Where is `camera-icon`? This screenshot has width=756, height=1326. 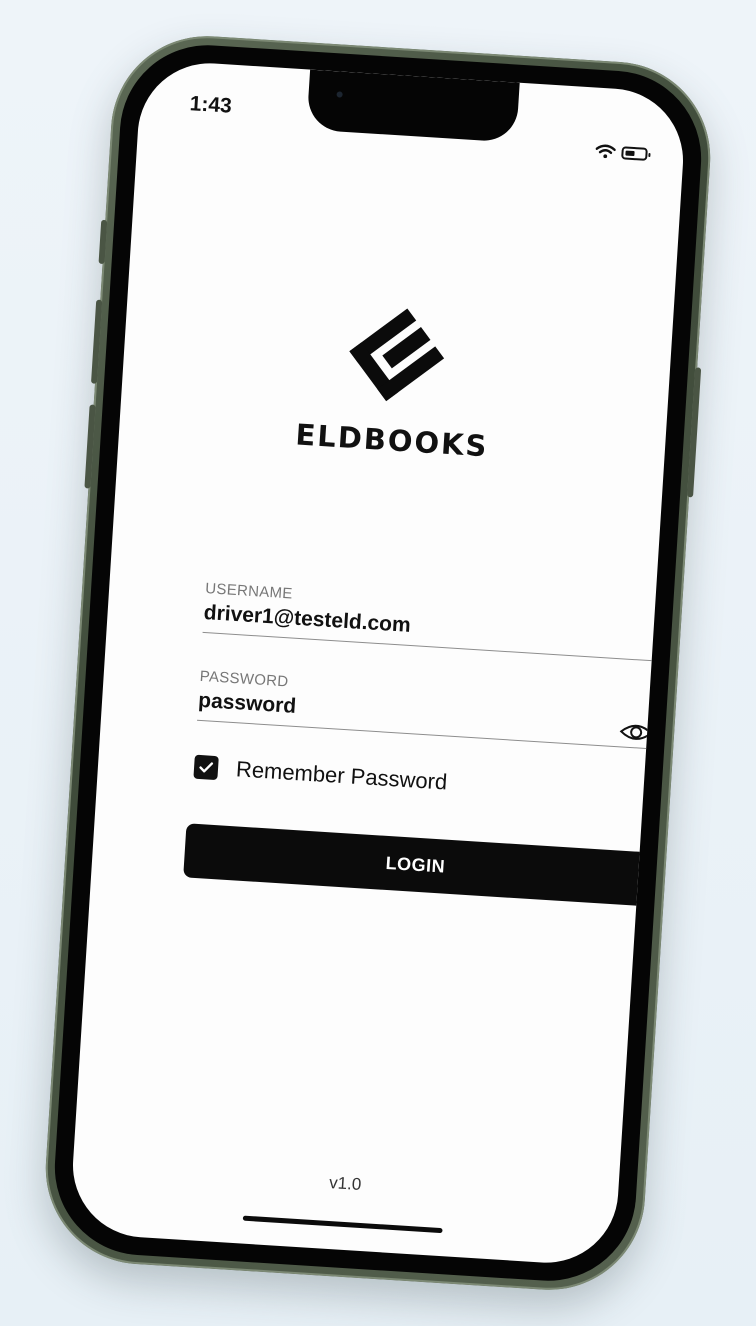 camera-icon is located at coordinates (339, 94).